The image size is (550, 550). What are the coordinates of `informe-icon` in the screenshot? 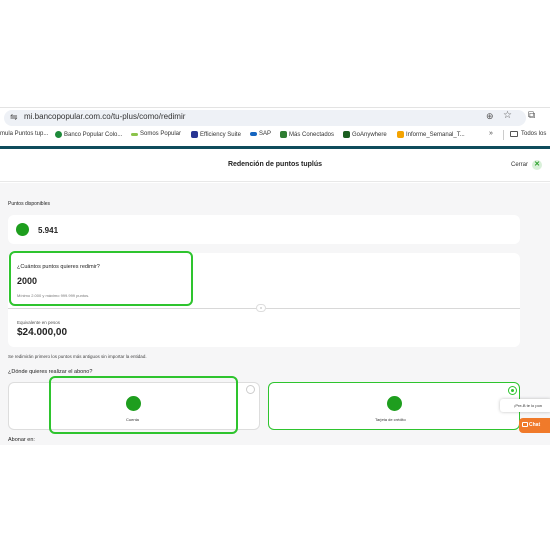 It's located at (400, 134).